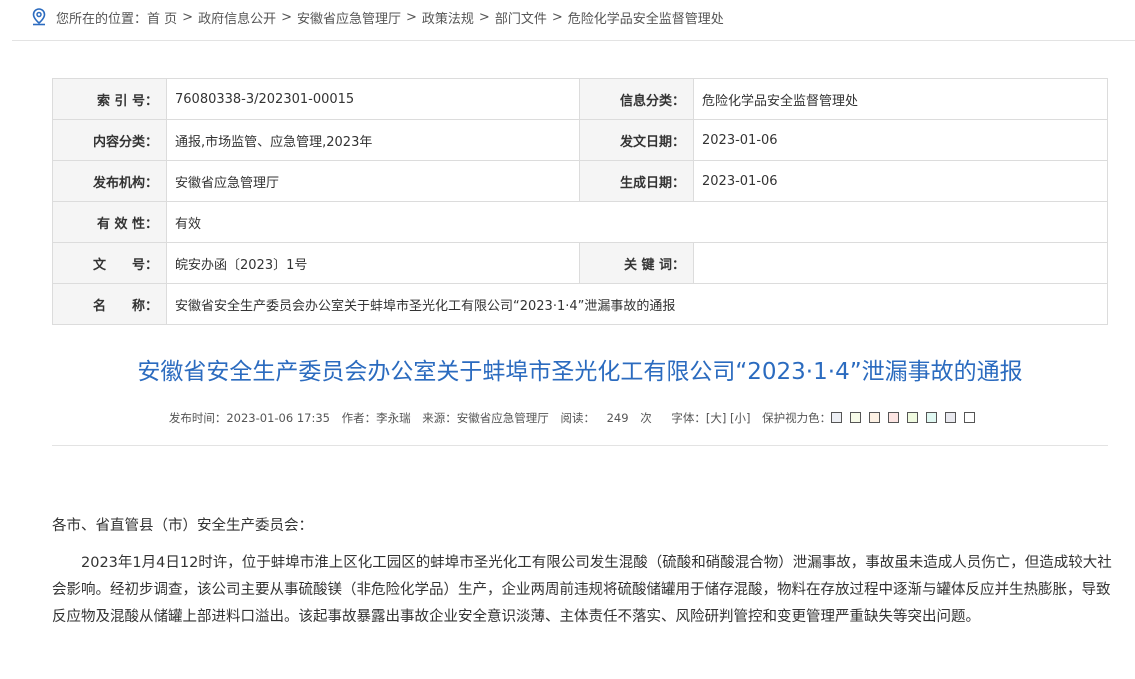 The width and height of the screenshot is (1135, 679). Describe the element at coordinates (617, 418) in the screenshot. I see `reads-count: 249` at that location.